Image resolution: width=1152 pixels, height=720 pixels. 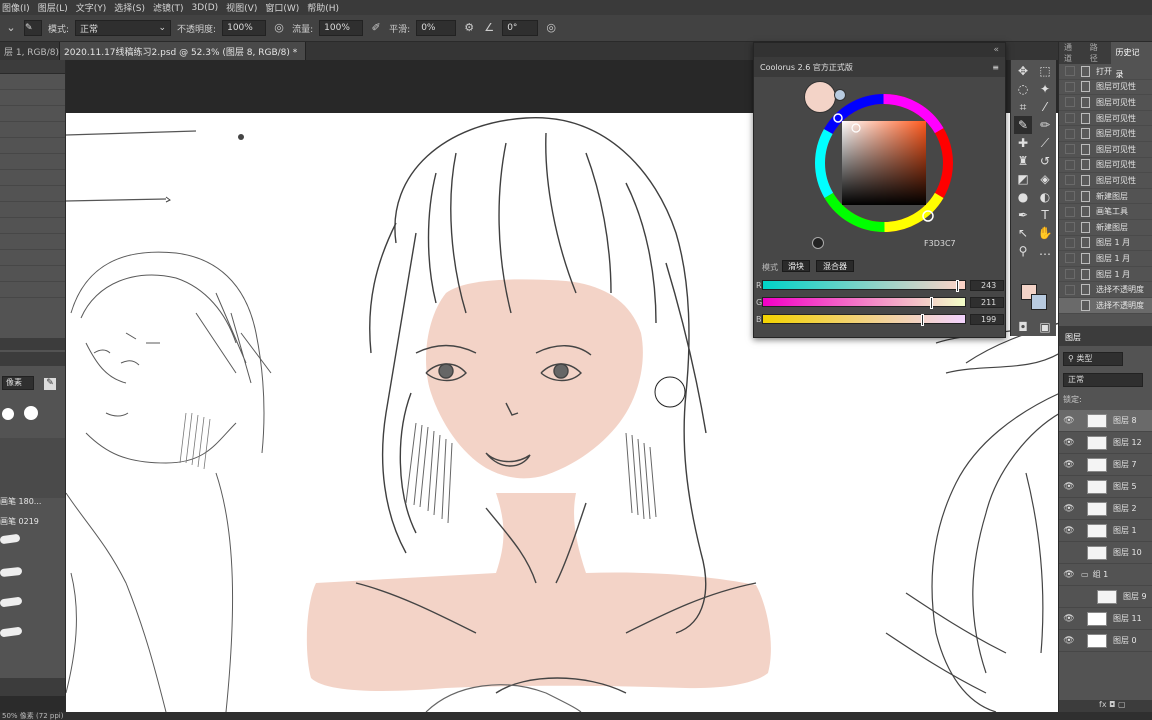 What do you see at coordinates (987, 285) in the screenshot?
I see `slider-r-value: 243` at bounding box center [987, 285].